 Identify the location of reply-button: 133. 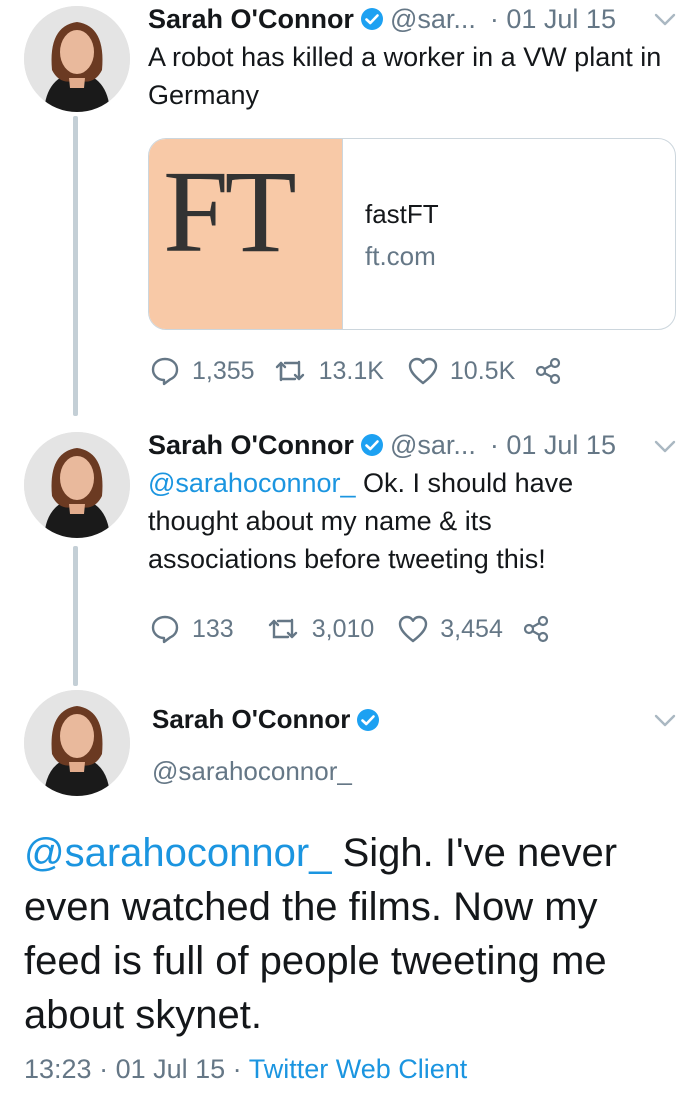
(192, 629).